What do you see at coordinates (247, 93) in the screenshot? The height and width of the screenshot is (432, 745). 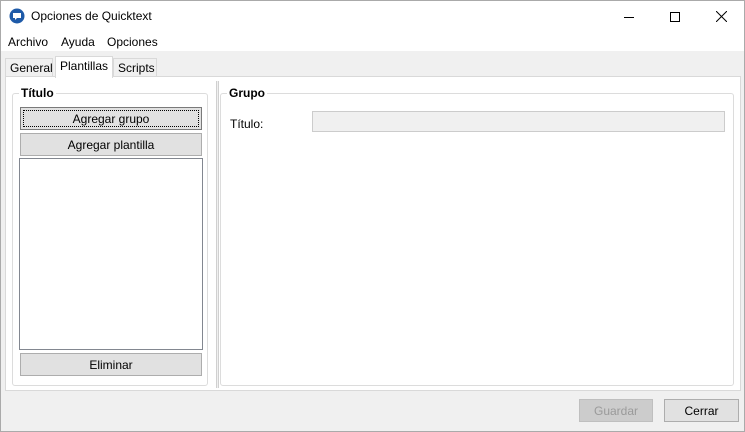 I see `group-details-label: Grupo` at bounding box center [247, 93].